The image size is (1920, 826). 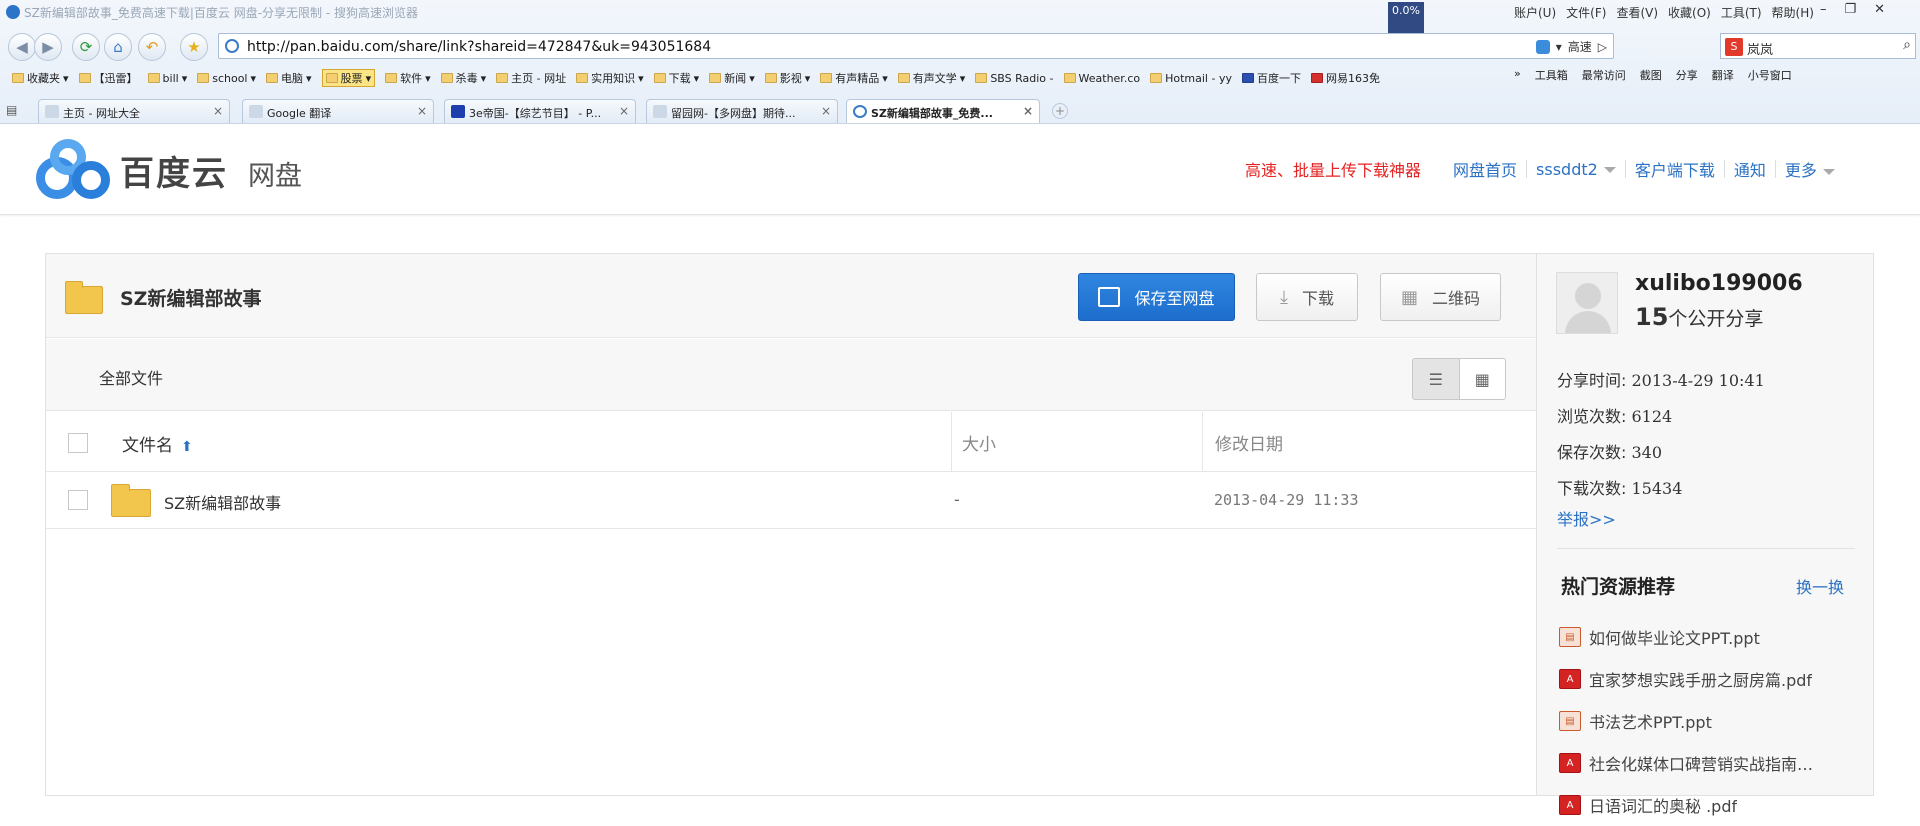 What do you see at coordinates (1517, 75) in the screenshot?
I see `more-bookmarks-icon: »` at bounding box center [1517, 75].